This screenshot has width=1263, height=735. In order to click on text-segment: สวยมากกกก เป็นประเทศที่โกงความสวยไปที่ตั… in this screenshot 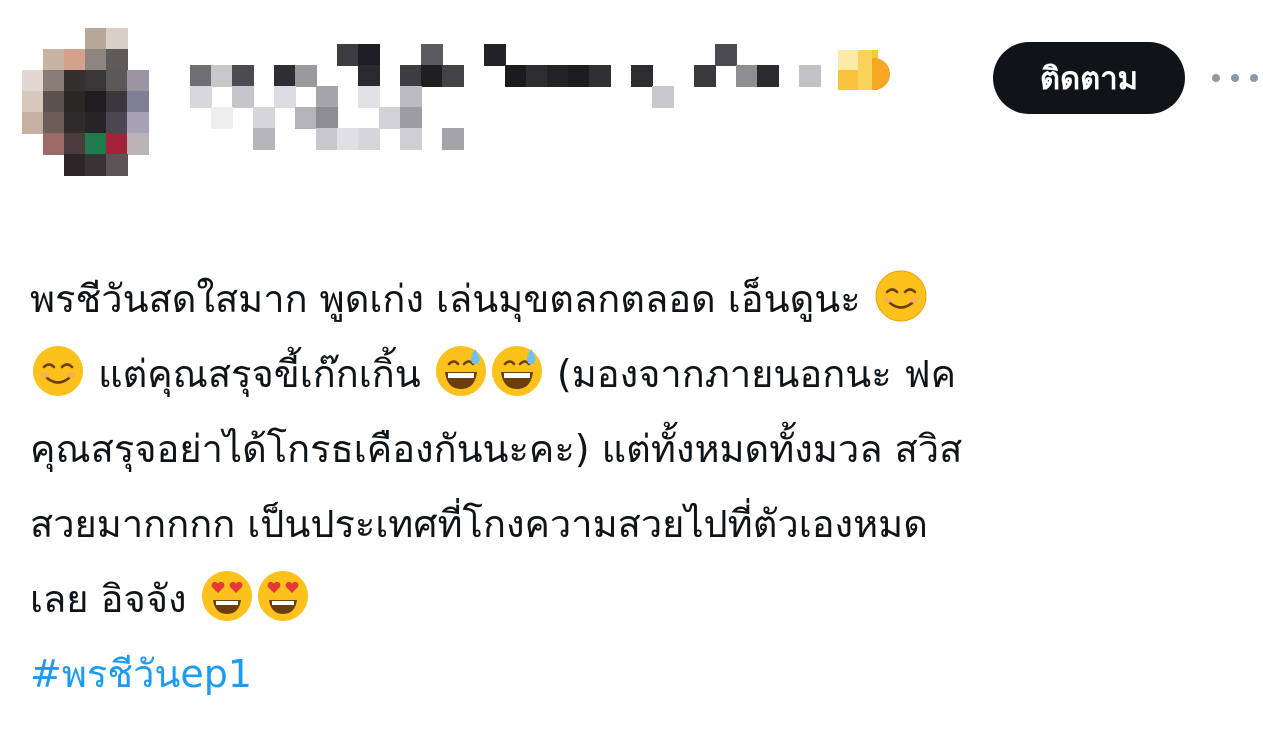, I will do `click(479, 524)`.